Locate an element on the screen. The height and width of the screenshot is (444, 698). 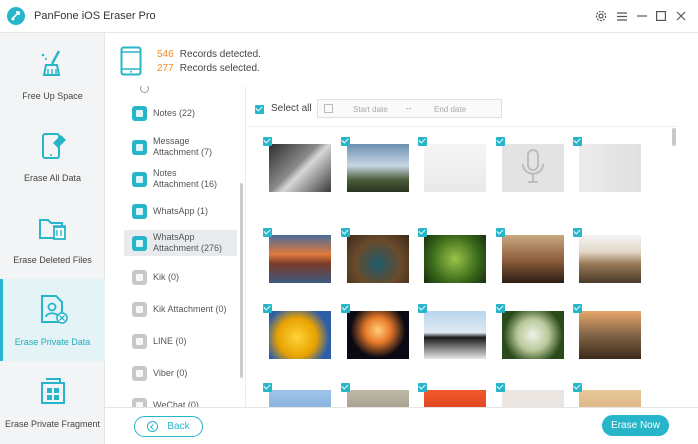
sidebar-item-erase-deleted-files: Erase Deleted Files is located at coordinates (52, 238).